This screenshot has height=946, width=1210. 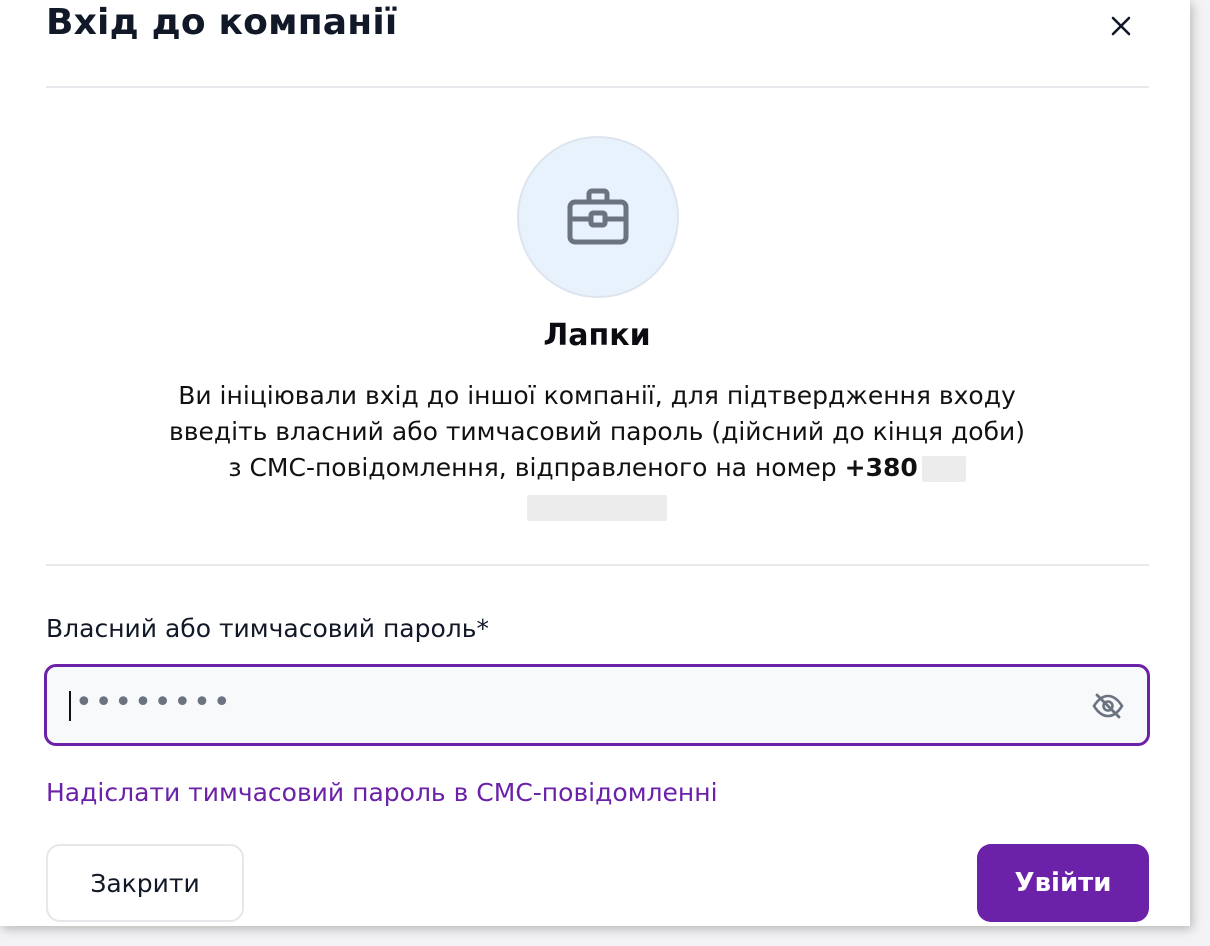 What do you see at coordinates (881, 467) in the screenshot?
I see `phone-prefix: +380` at bounding box center [881, 467].